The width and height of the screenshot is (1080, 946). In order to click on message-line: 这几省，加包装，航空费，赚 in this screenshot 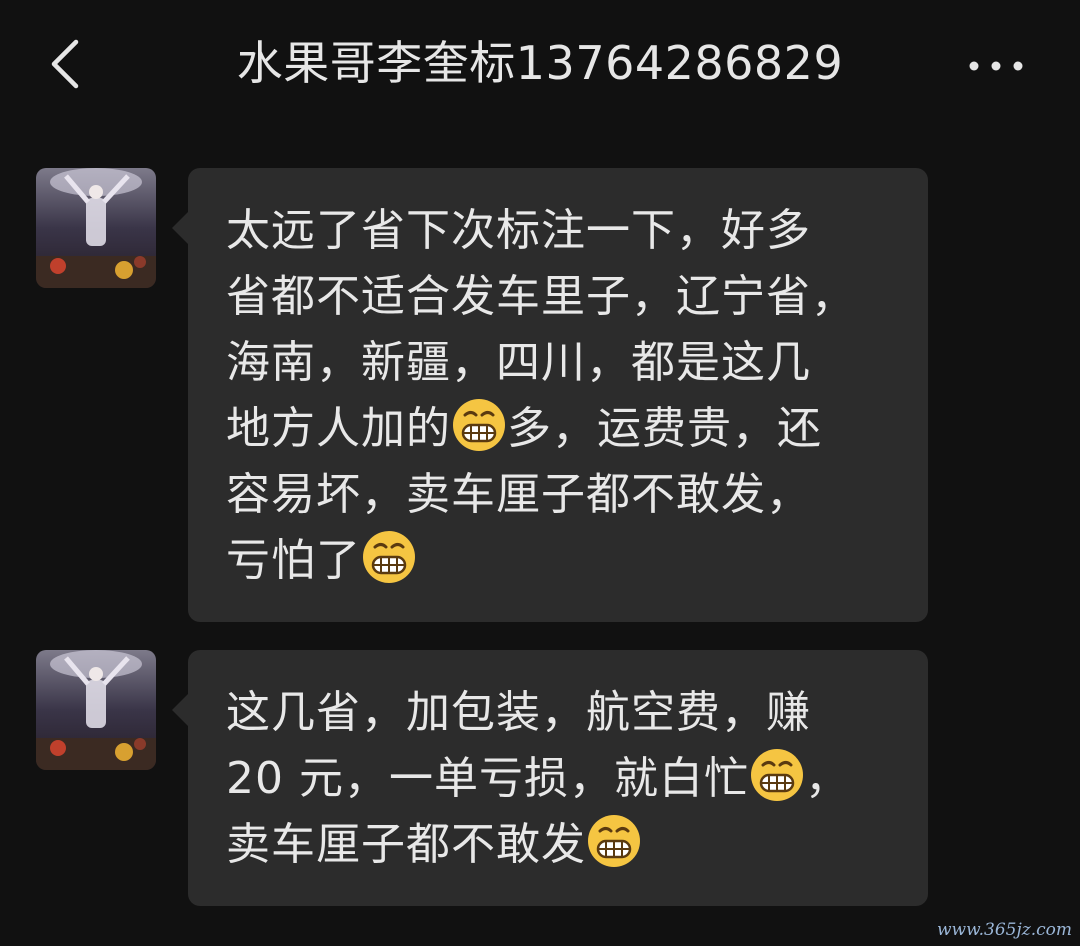, I will do `click(518, 712)`.